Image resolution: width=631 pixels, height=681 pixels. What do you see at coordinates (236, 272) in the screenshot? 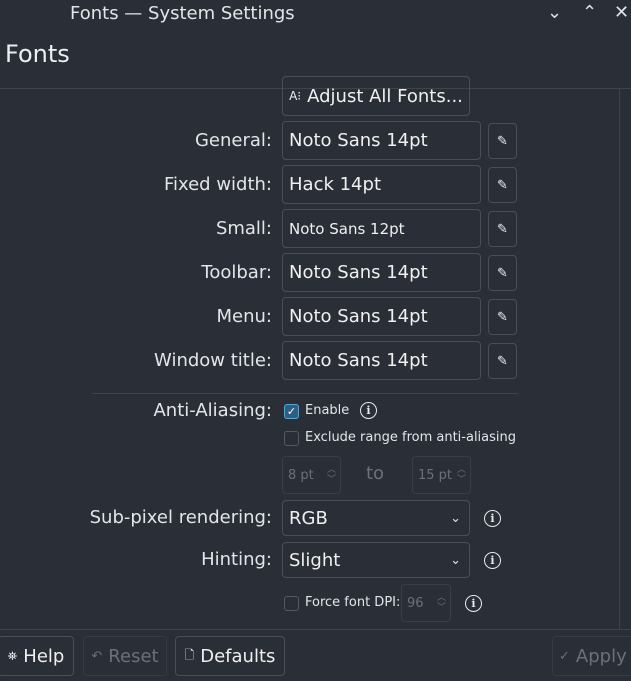
I see `font-row-label: Toolbar:` at bounding box center [236, 272].